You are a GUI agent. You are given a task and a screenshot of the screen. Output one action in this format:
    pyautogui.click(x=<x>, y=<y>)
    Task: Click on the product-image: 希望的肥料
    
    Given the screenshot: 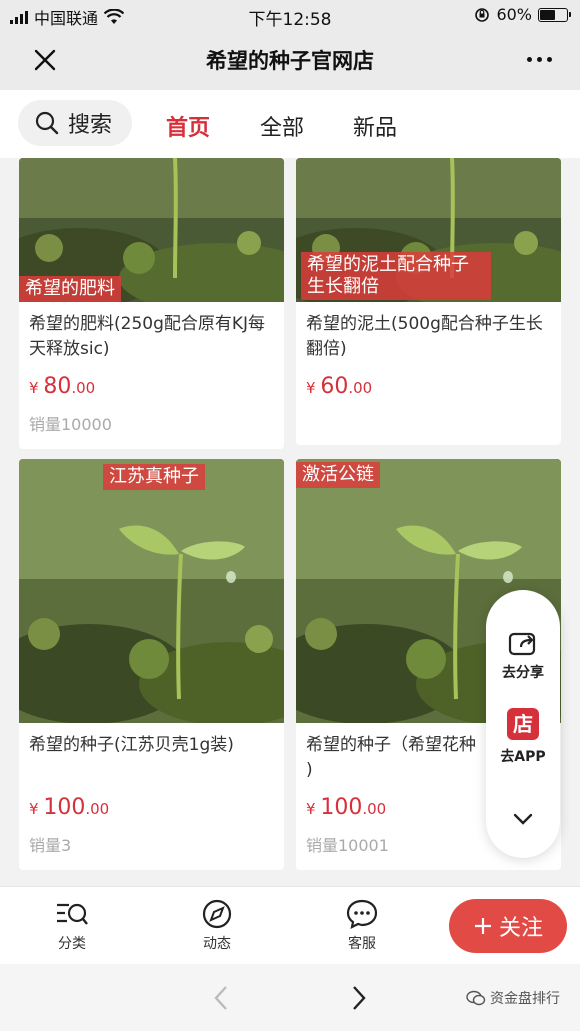 What is the action you would take?
    pyautogui.click(x=151, y=230)
    